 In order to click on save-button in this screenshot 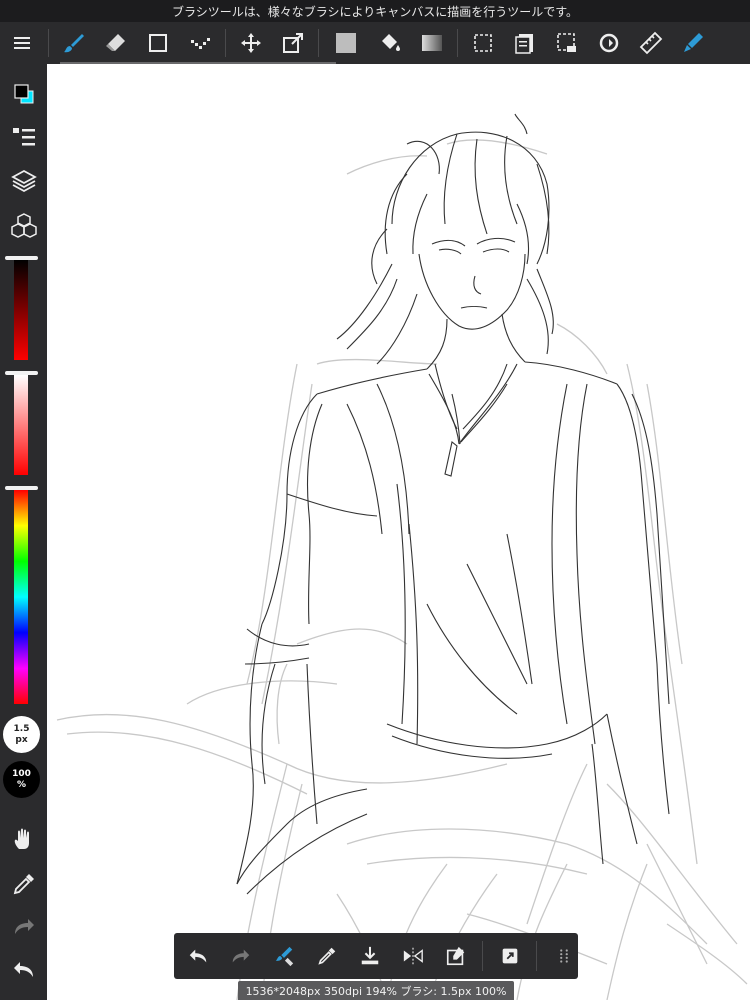, I will do `click(369, 956)`.